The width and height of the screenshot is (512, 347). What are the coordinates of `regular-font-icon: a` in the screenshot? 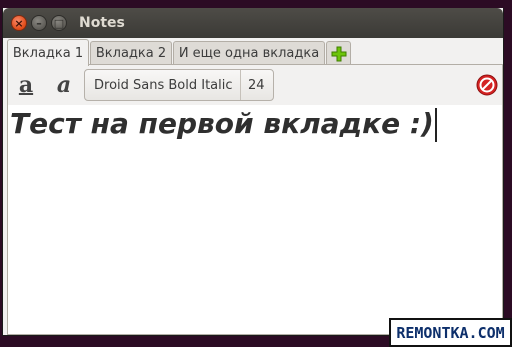 It's located at (26, 85).